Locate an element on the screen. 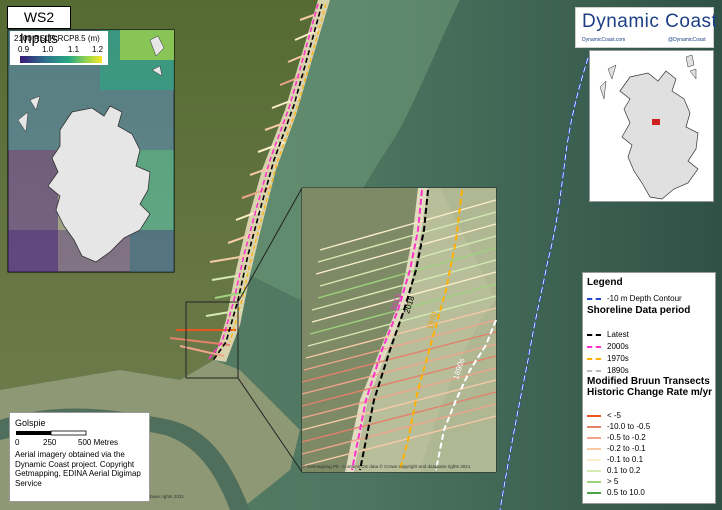  legend-label: < -5 is located at coordinates (614, 415).